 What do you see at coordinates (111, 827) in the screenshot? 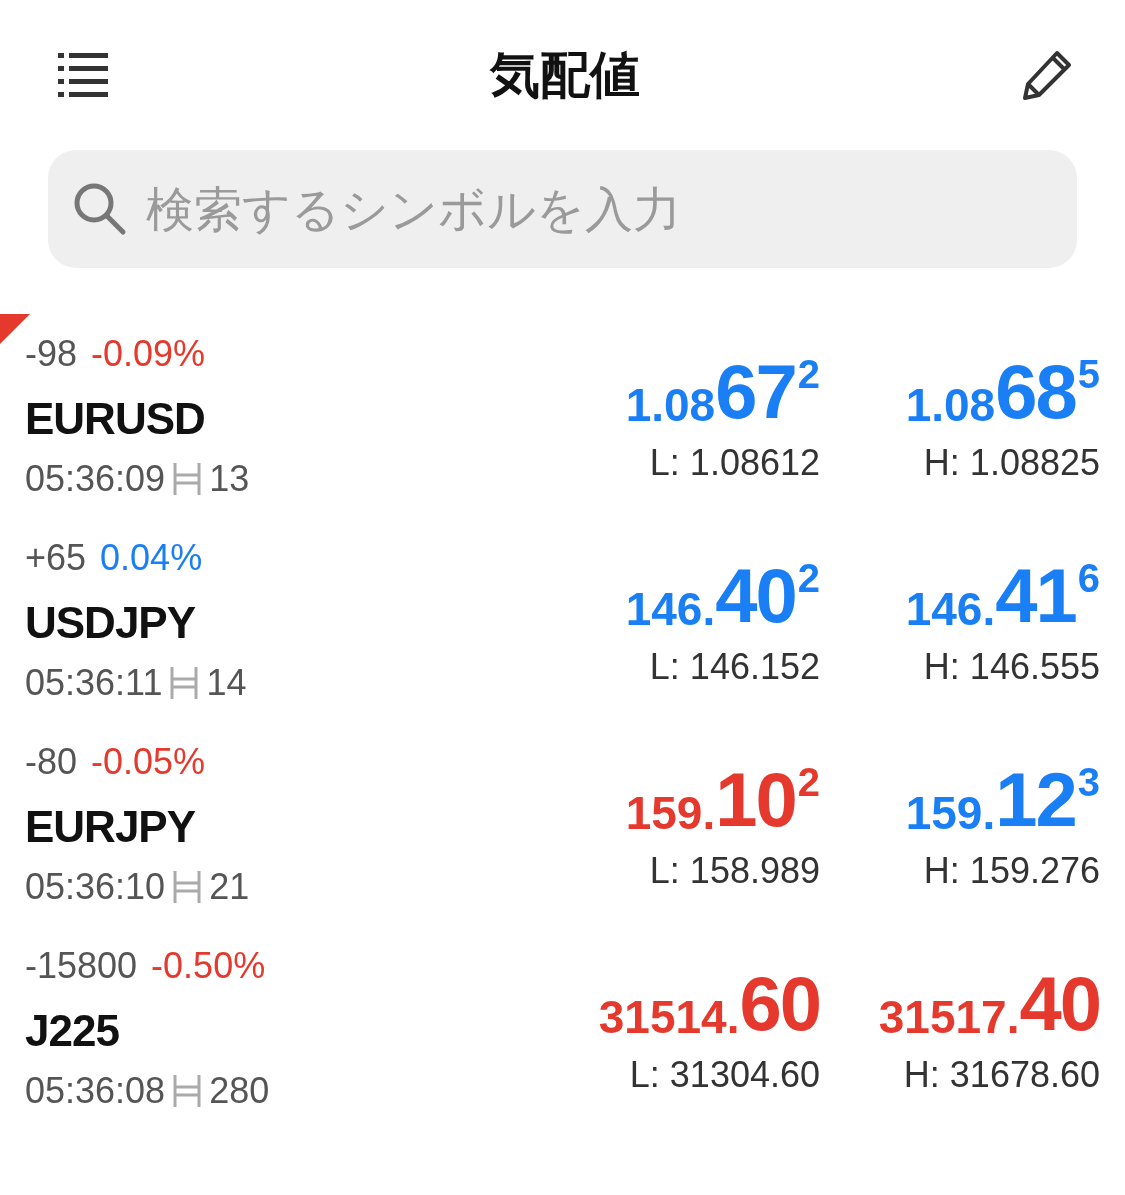
I see `symbol-name: EURJPY` at bounding box center [111, 827].